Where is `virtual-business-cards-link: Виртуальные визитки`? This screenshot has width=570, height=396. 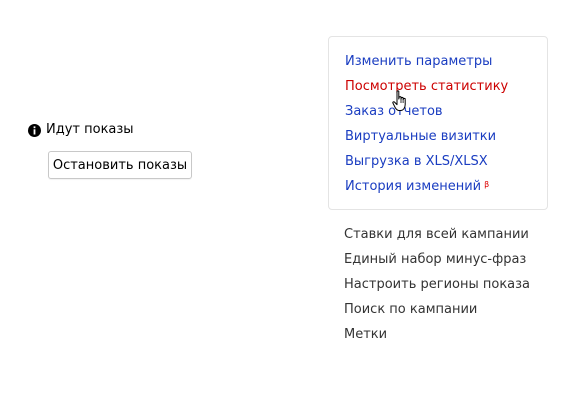 virtual-business-cards-link: Виртуальные визитки is located at coordinates (426, 139).